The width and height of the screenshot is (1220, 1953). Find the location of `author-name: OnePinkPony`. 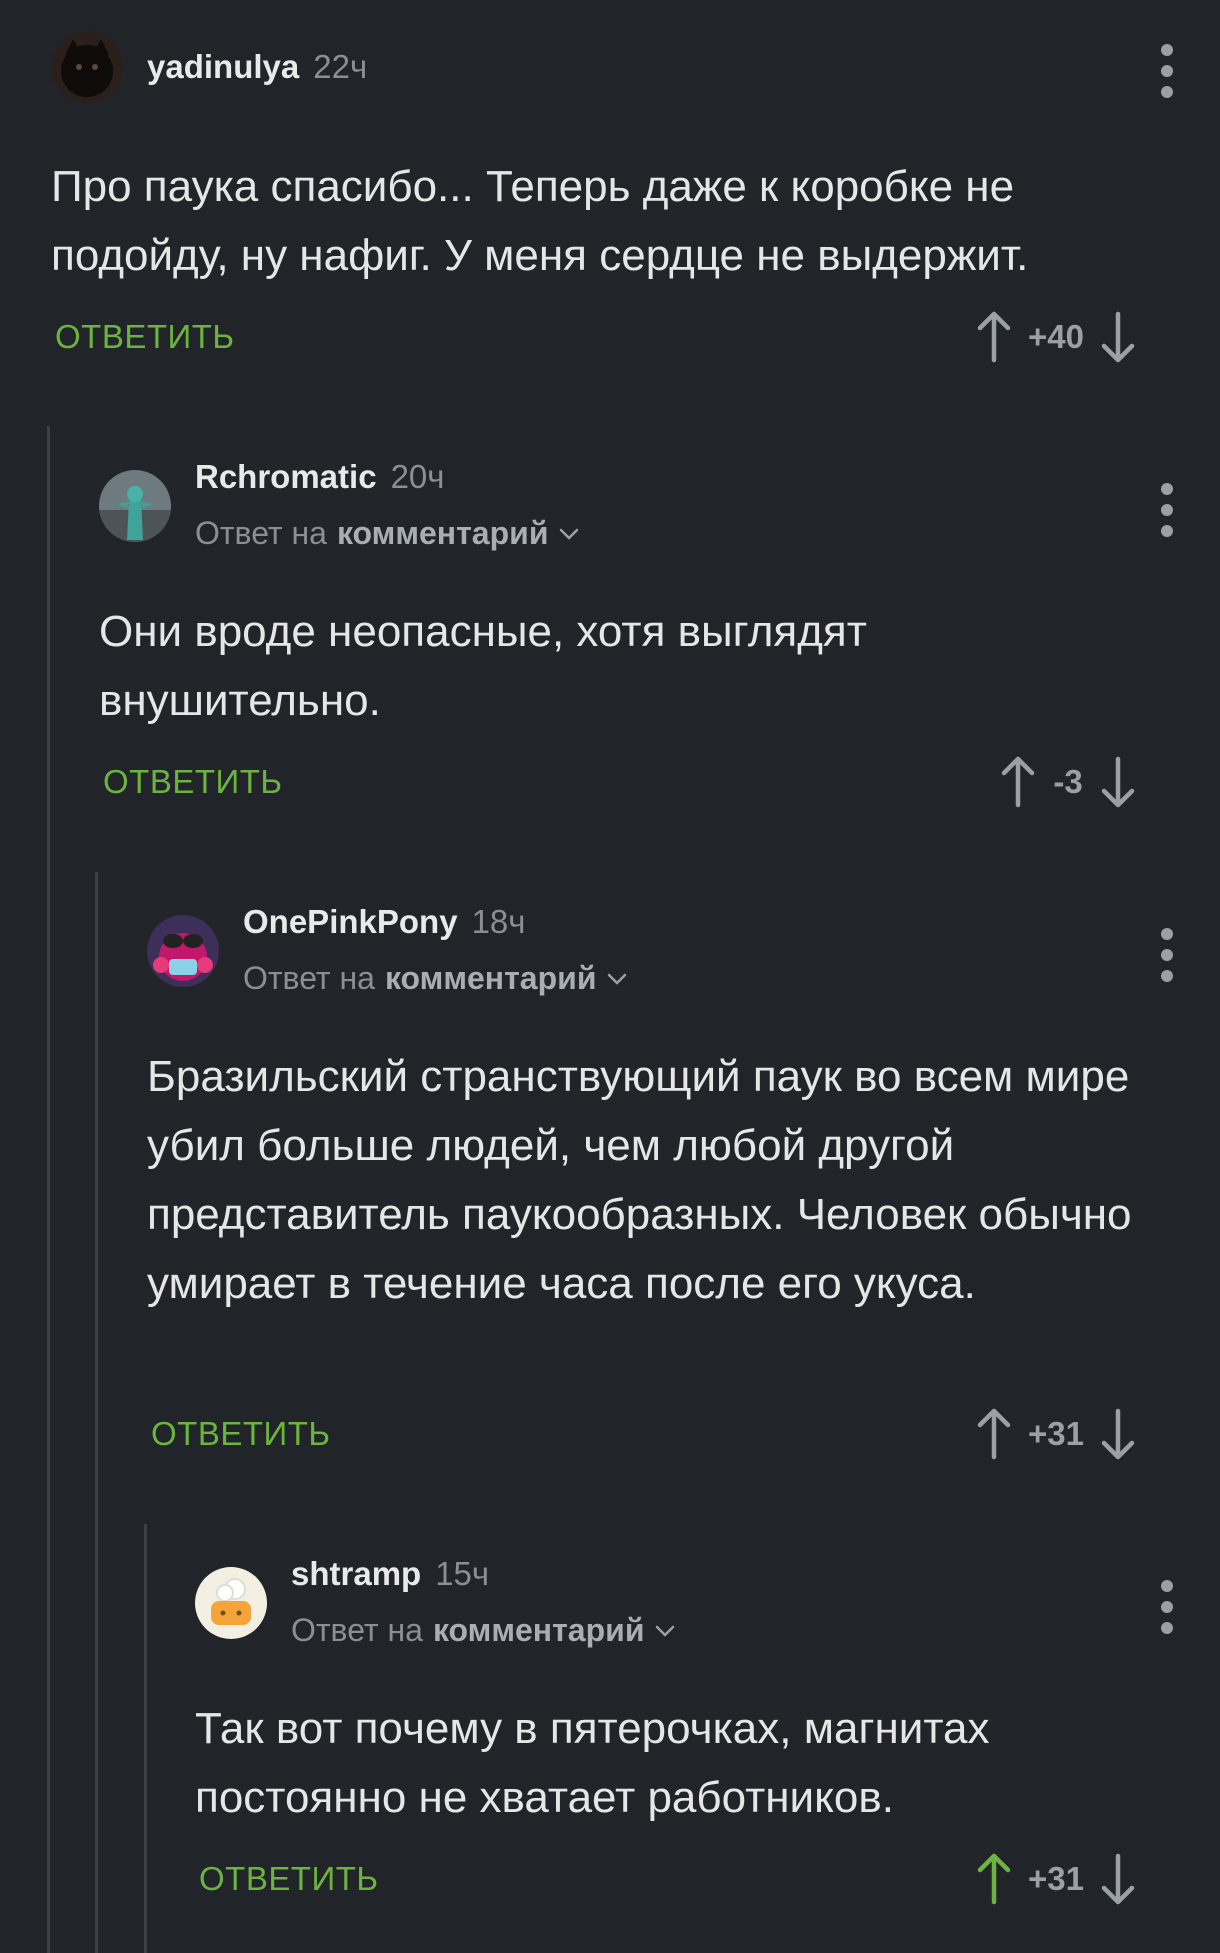

author-name: OnePinkPony is located at coordinates (350, 922).